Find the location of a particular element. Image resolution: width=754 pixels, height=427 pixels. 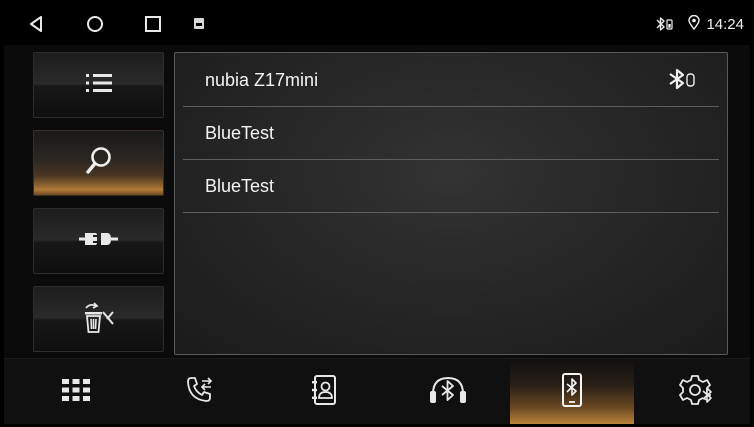

device-list-button is located at coordinates (98, 85).